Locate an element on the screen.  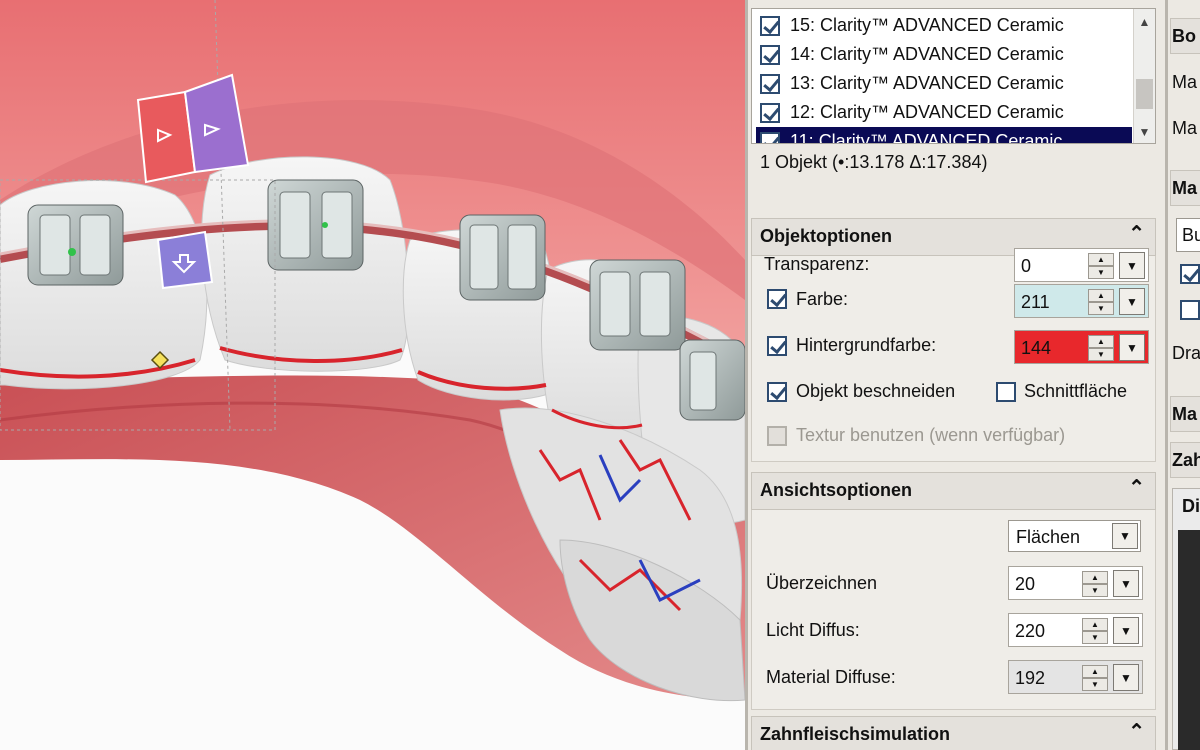
transparency-spinner: 0 ▲ ▼ ▼ is located at coordinates (1081, 265).